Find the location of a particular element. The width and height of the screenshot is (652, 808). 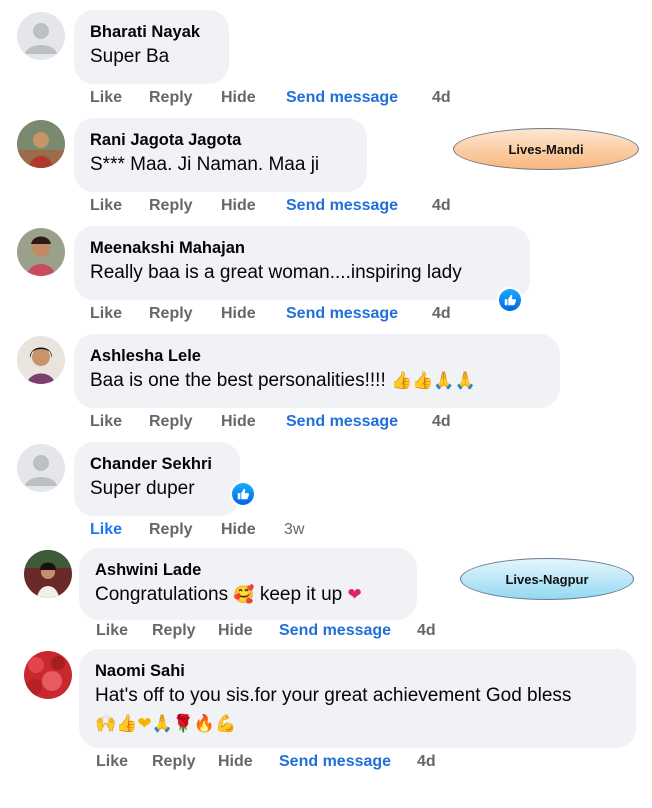

annotation-lives-mandi: Lives-Mandi is located at coordinates (546, 149).